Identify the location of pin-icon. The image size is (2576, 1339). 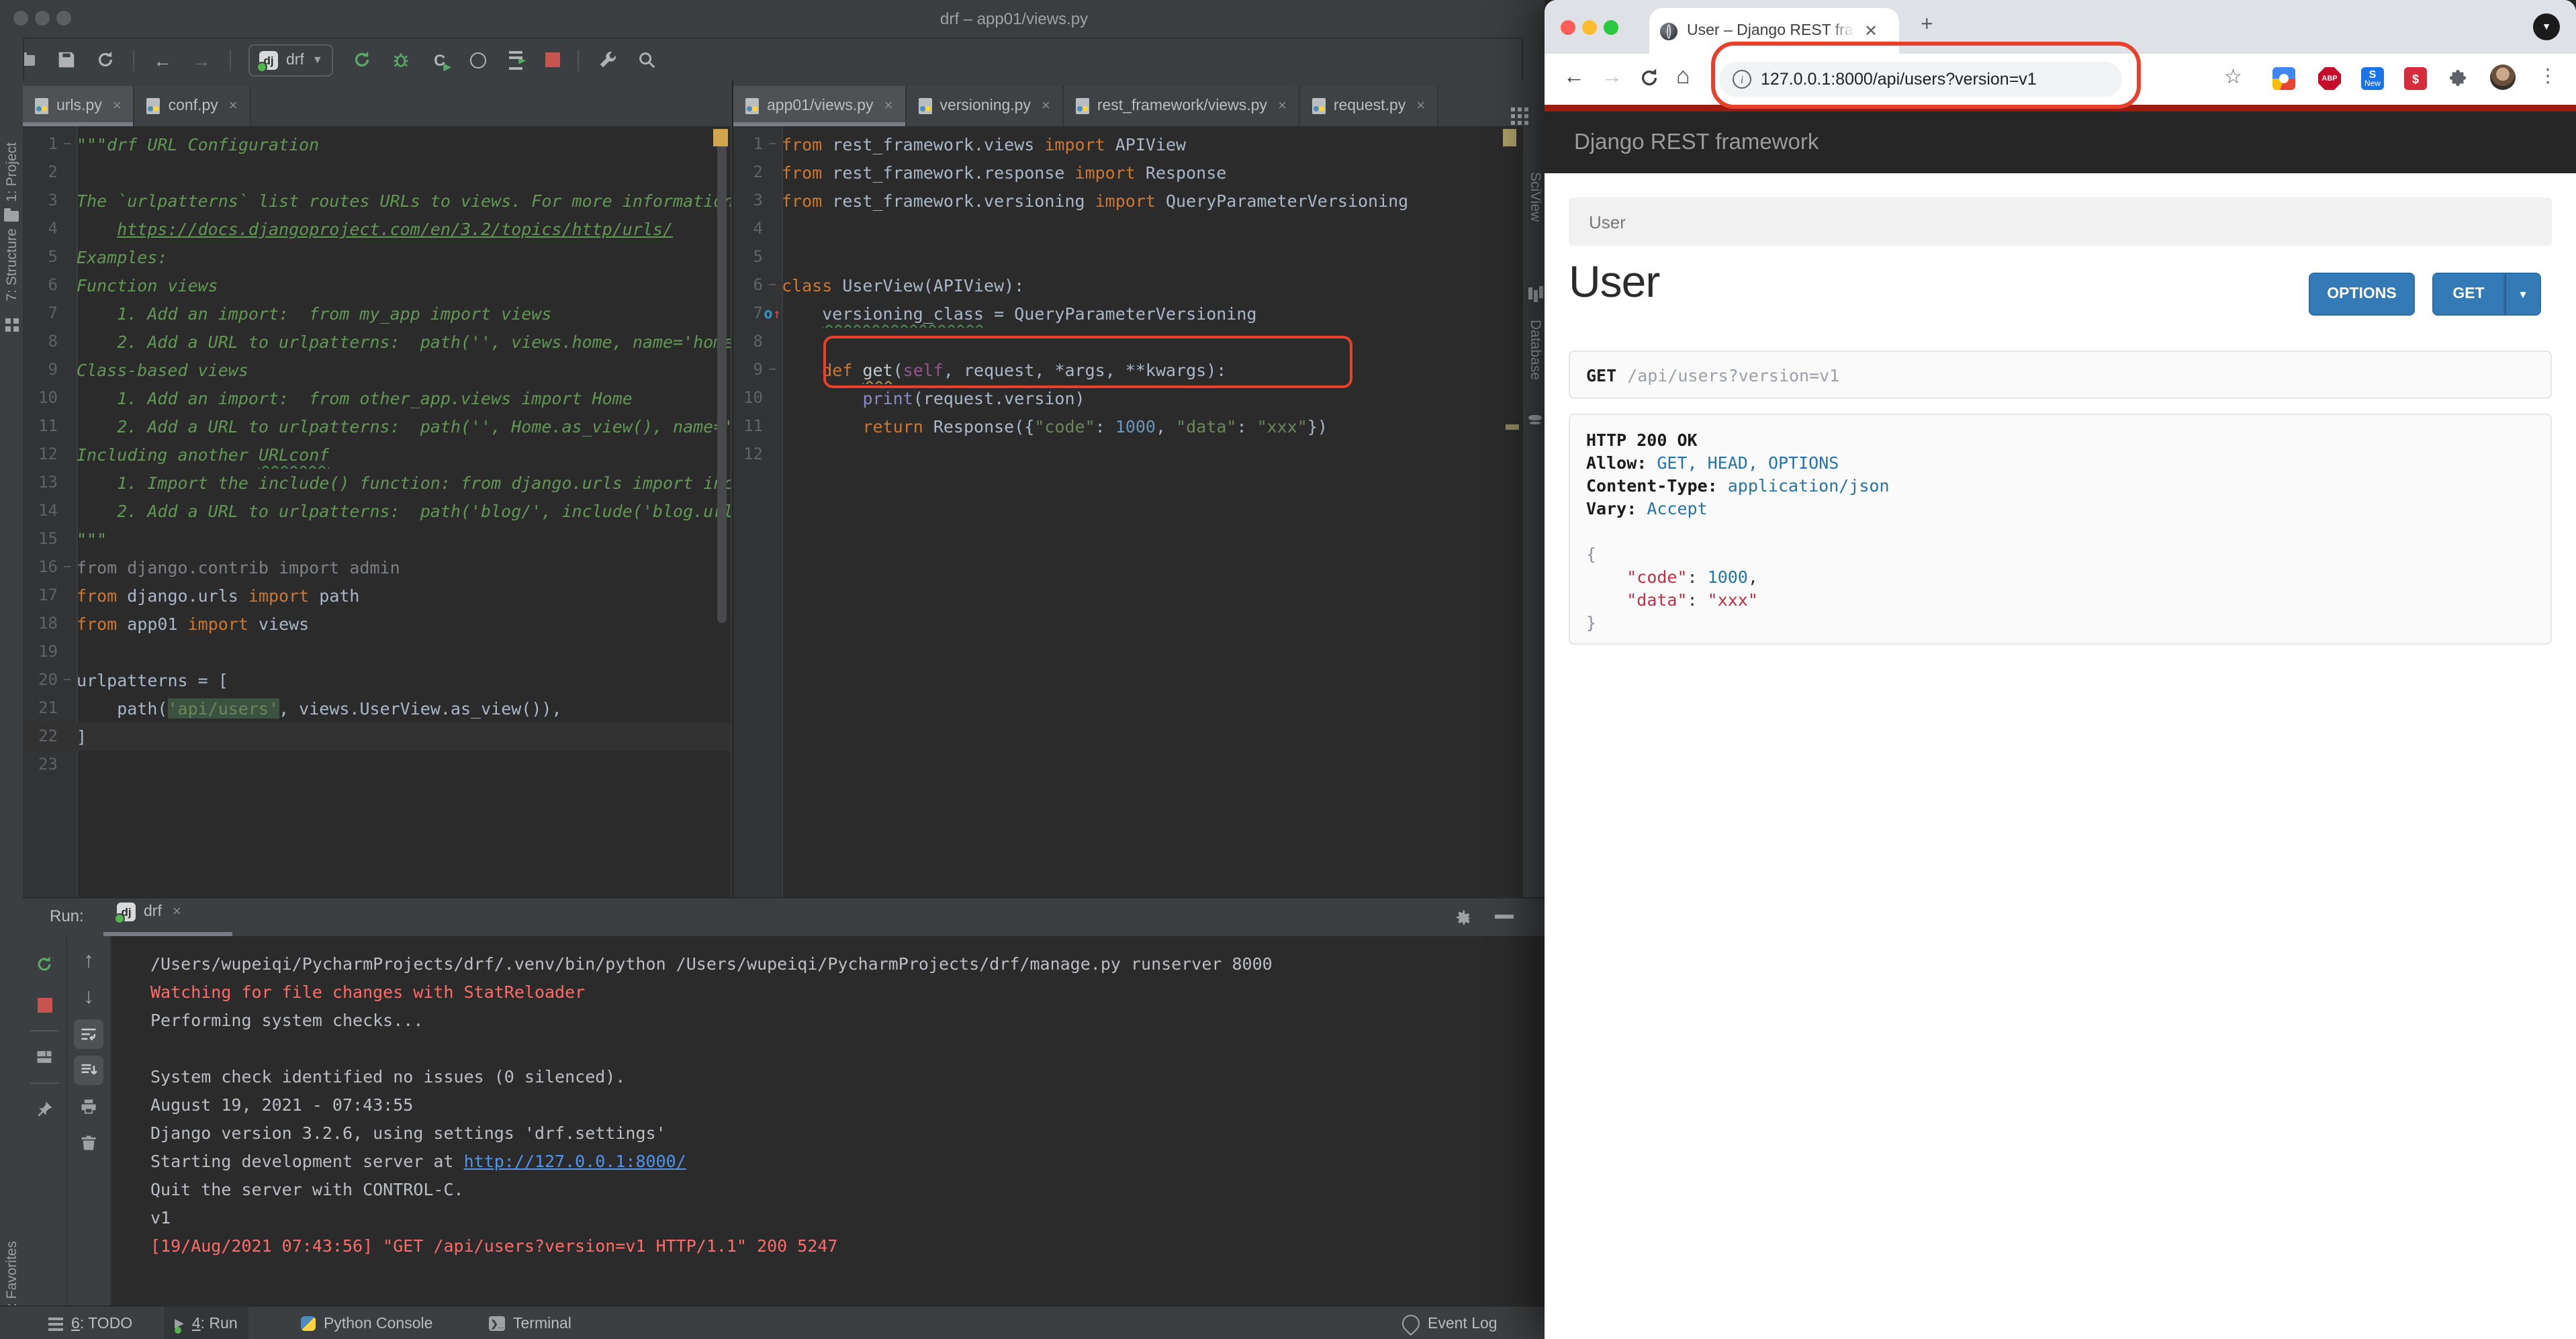
(44, 1110).